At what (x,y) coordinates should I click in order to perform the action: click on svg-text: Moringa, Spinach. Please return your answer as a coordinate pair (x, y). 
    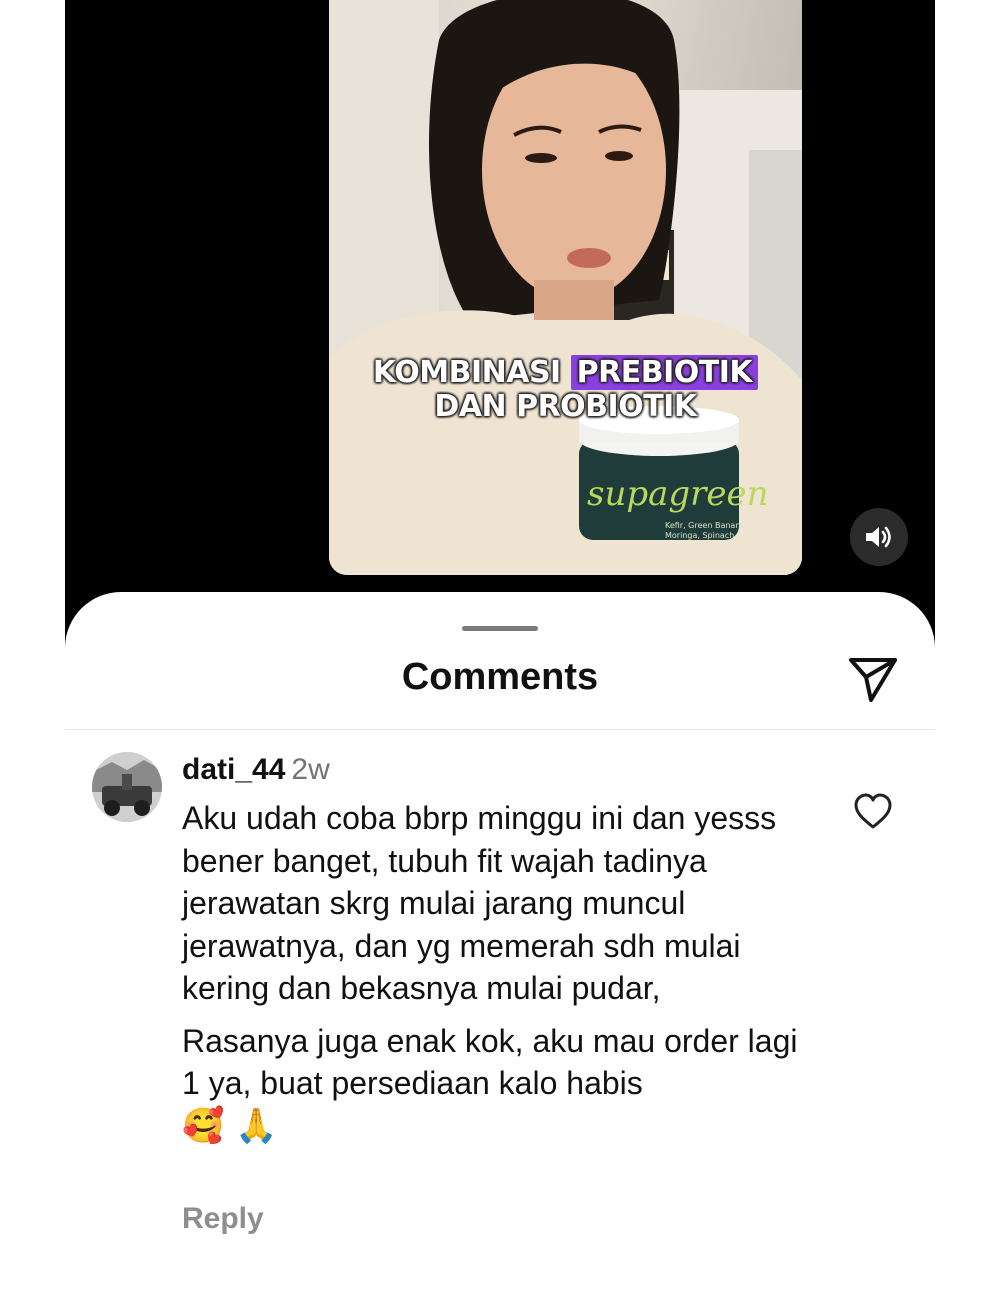
    Looking at the image, I should click on (699, 535).